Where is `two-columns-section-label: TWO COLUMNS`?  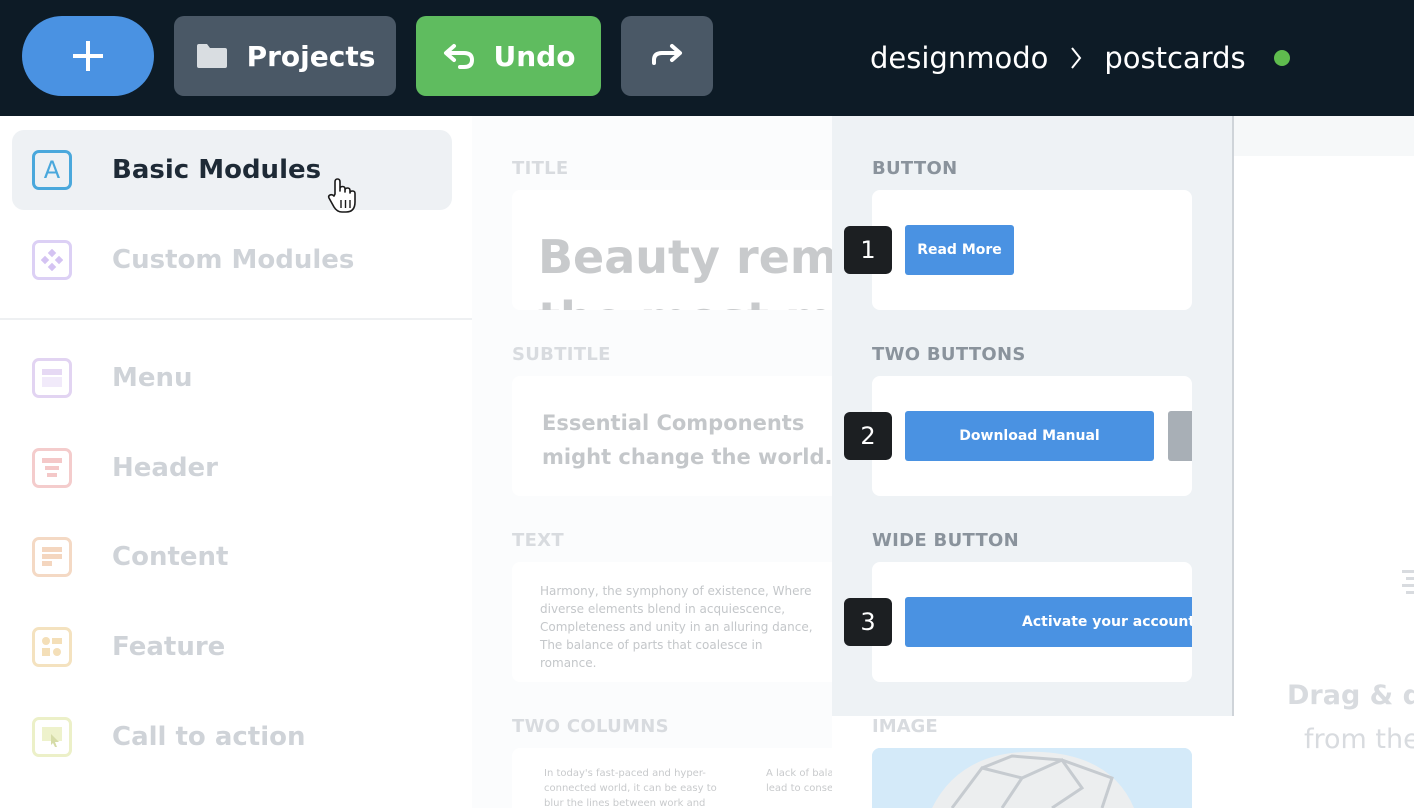
two-columns-section-label: TWO COLUMNS is located at coordinates (590, 726).